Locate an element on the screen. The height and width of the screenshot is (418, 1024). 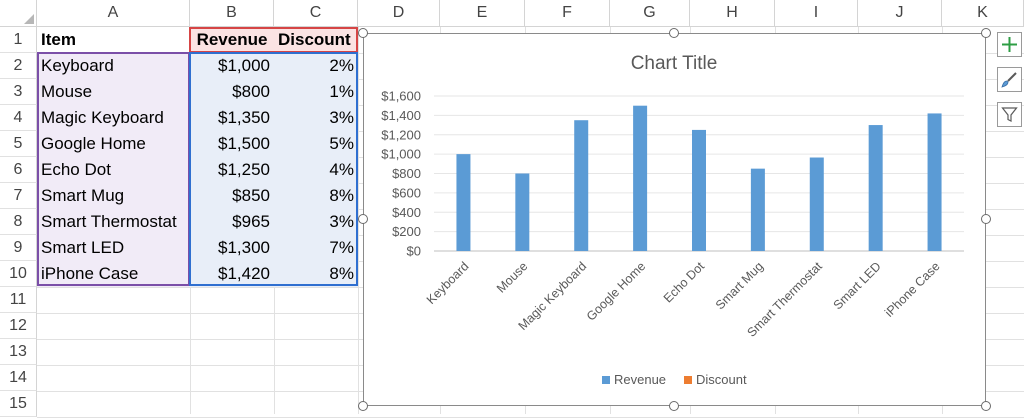
chart-filters-button is located at coordinates (1009, 114).